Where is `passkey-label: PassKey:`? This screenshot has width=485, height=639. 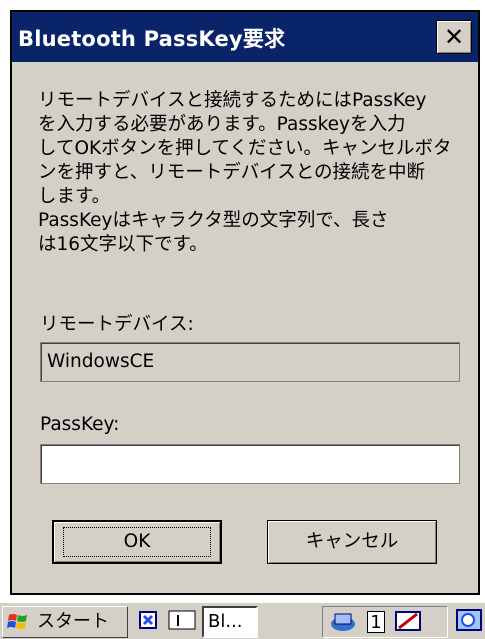 passkey-label: PassKey: is located at coordinates (80, 424).